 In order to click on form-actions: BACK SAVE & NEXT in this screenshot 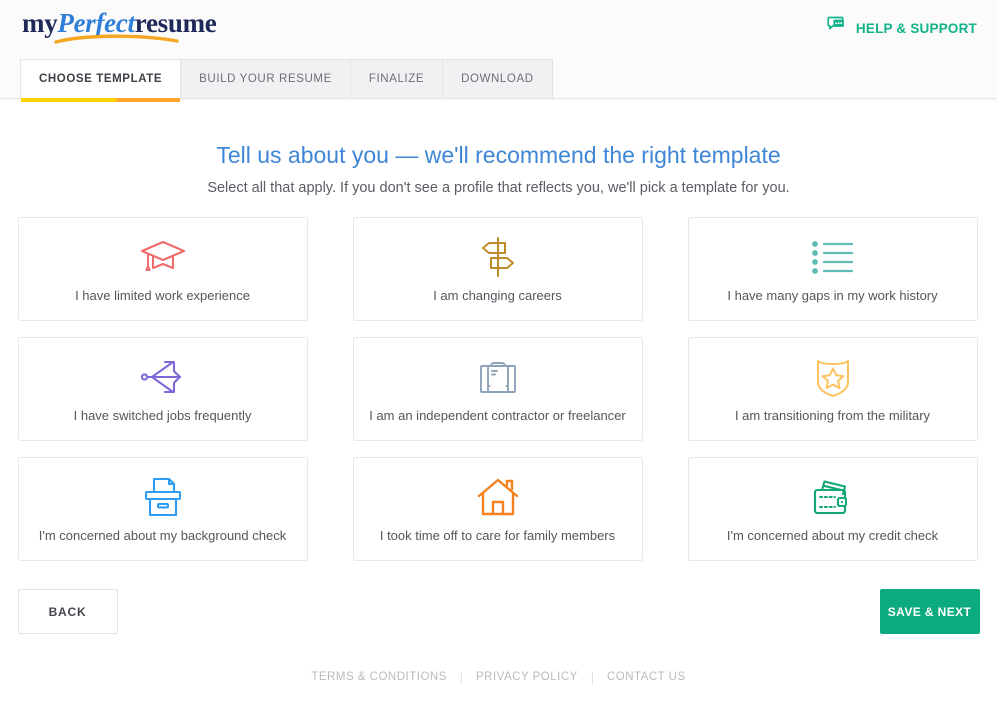, I will do `click(498, 611)`.